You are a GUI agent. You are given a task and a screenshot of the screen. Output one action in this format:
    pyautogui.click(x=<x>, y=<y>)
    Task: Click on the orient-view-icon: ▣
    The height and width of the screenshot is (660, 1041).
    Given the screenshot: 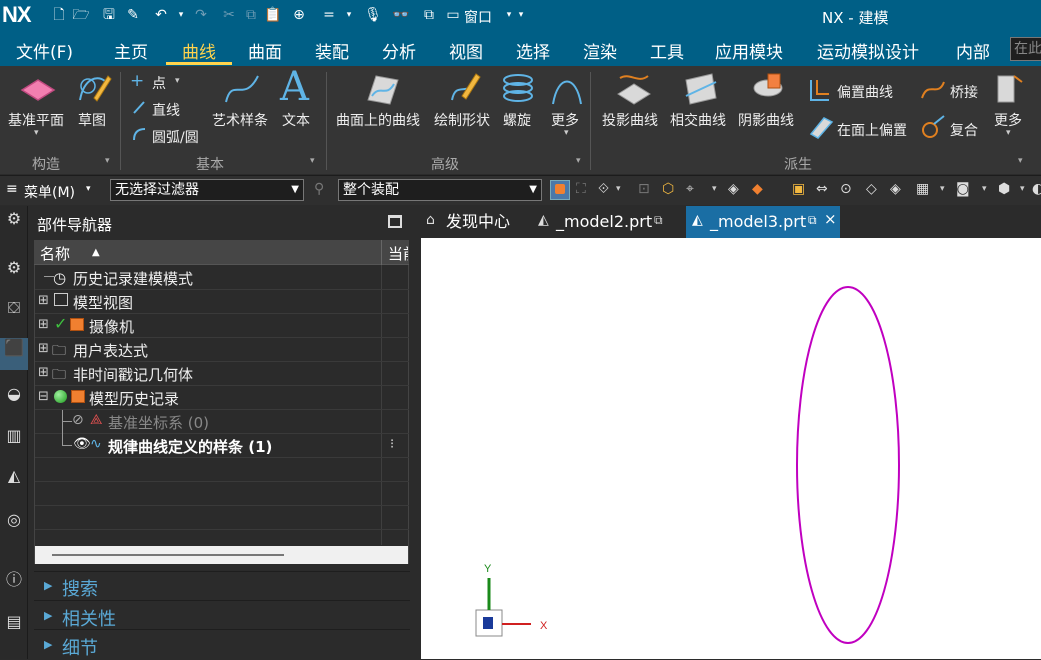 What is the action you would take?
    pyautogui.click(x=798, y=189)
    